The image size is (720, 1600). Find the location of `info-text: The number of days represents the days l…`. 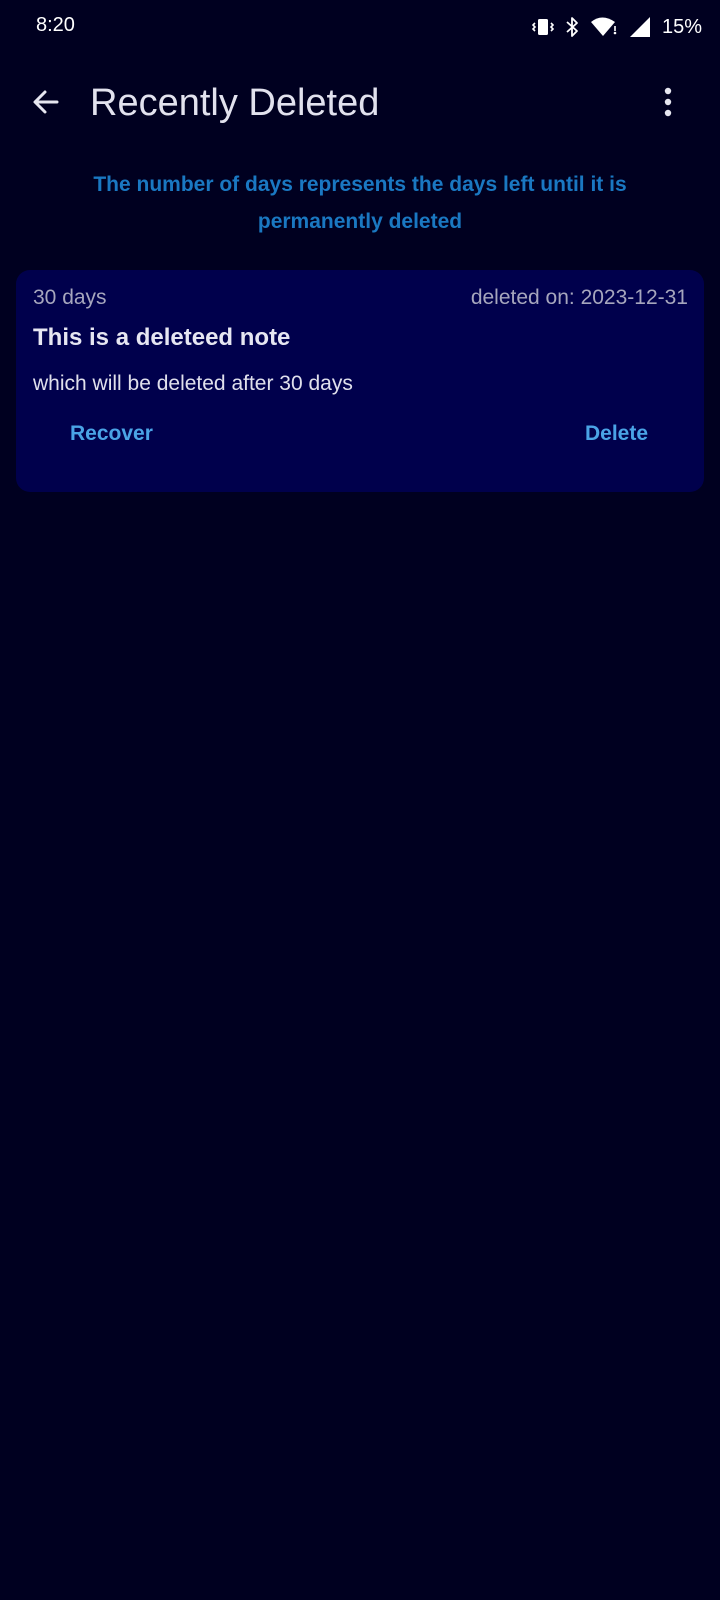

info-text: The number of days represents the days l… is located at coordinates (360, 203).